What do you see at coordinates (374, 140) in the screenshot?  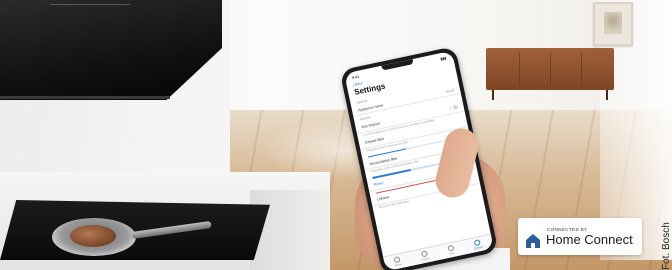 I see `grease-filter-label: Grease filter` at bounding box center [374, 140].